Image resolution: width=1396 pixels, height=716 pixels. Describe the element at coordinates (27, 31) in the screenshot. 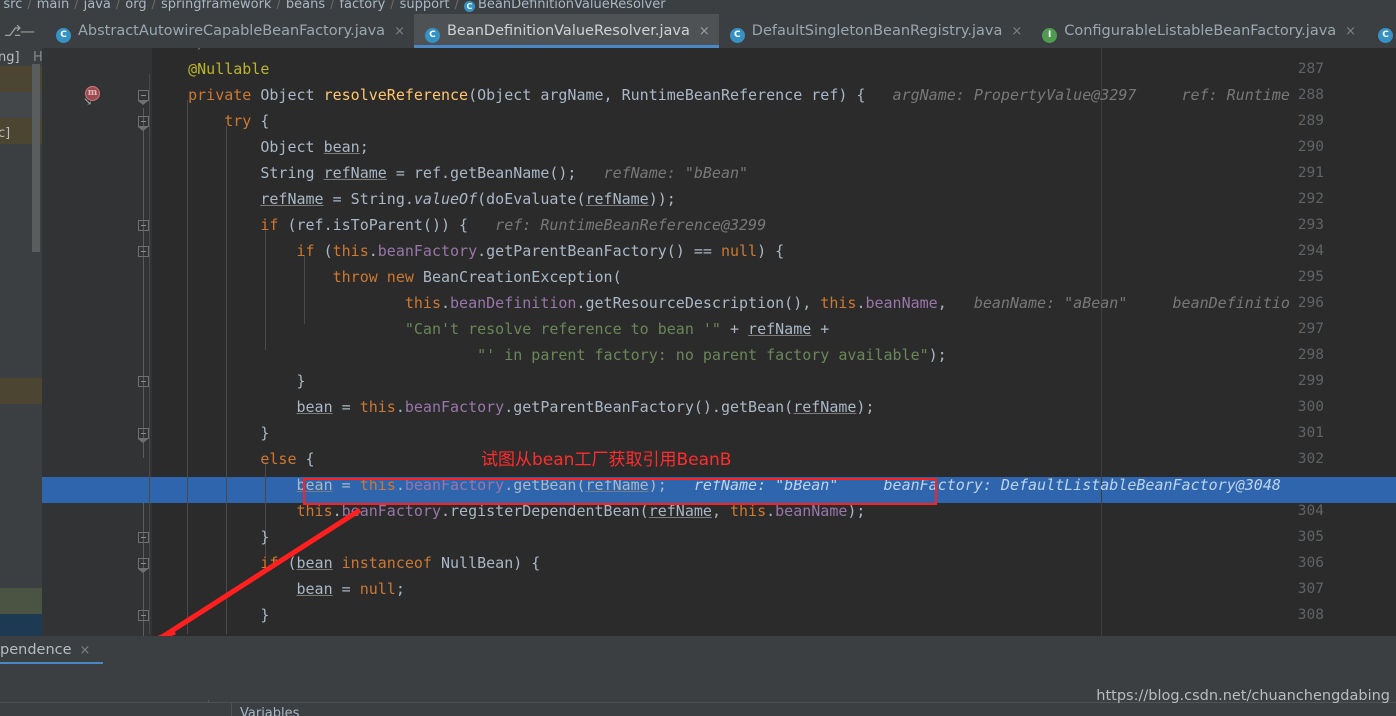

I see `minimize-icon: —` at that location.